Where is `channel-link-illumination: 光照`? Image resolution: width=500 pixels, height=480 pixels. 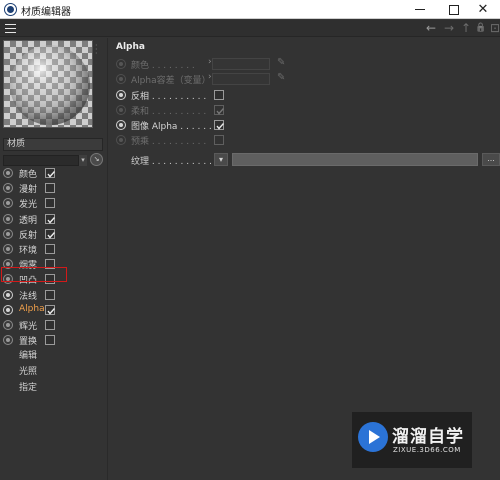
channel-link-illumination: 光照 is located at coordinates (28, 370).